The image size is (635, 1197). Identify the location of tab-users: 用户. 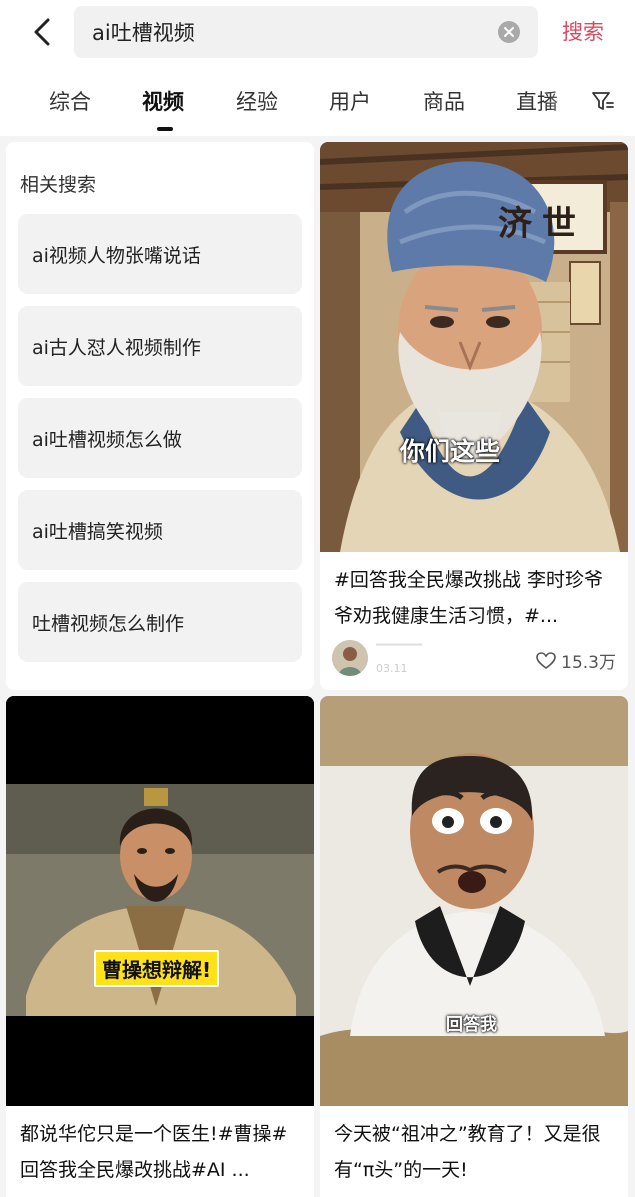
(350, 101).